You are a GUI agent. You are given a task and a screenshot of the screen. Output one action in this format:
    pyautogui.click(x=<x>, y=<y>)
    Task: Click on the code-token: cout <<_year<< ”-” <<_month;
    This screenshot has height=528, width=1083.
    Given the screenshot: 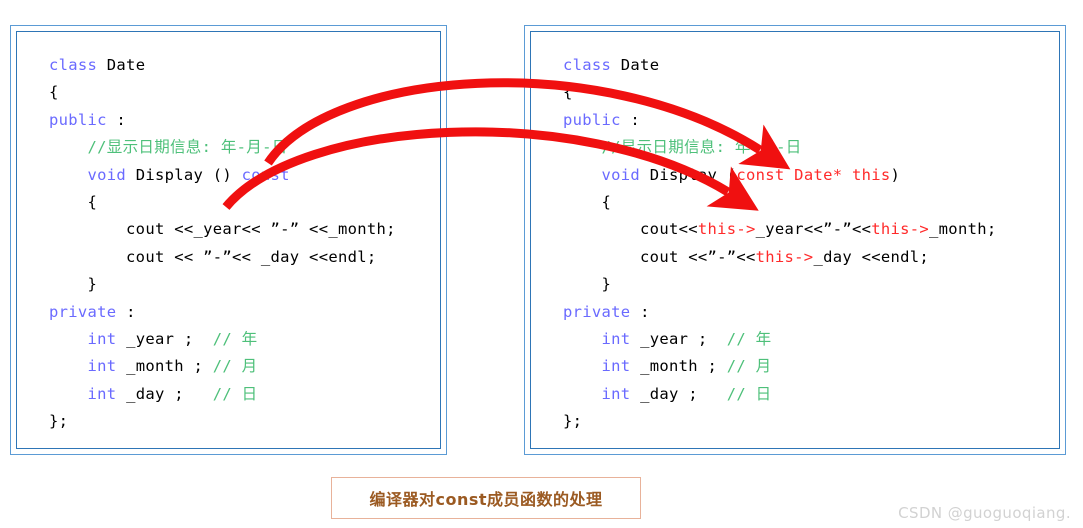 What is the action you would take?
    pyautogui.click(x=222, y=229)
    